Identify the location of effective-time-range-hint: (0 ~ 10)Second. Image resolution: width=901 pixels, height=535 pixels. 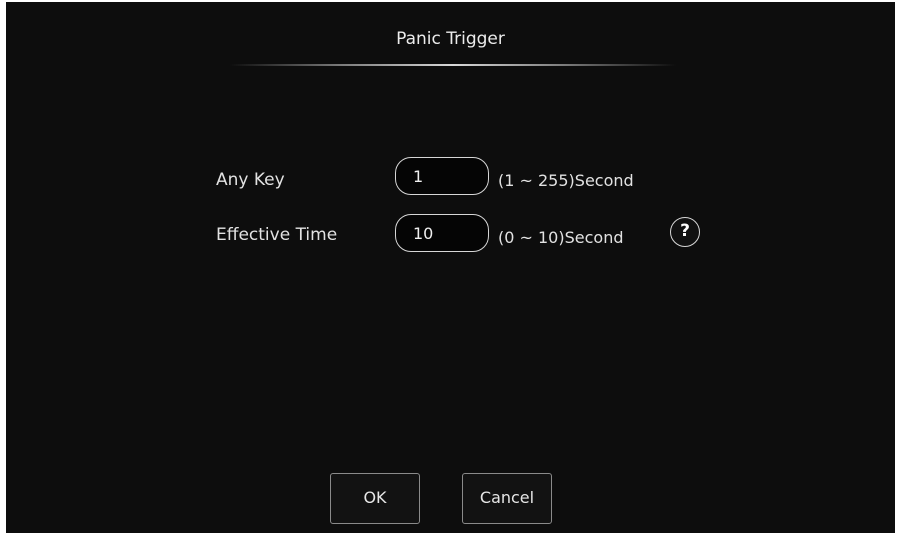
(561, 237).